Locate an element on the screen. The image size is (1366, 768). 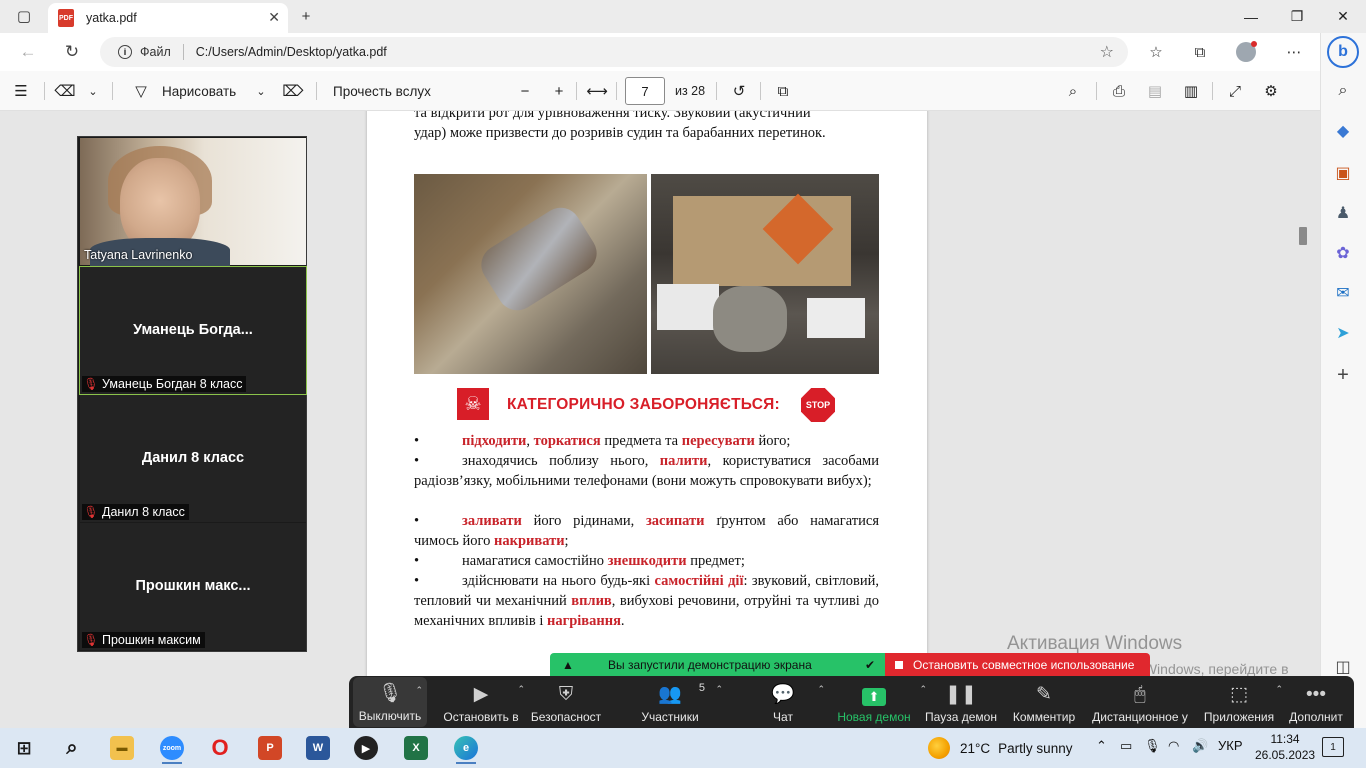
taskbar-edge: e is located at coordinates (466, 748).